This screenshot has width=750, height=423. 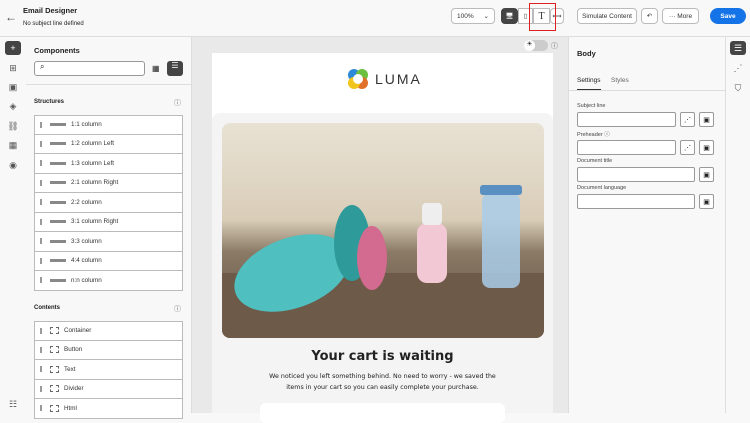 What do you see at coordinates (13, 106) in the screenshot?
I see `layers-icon: ◈` at bounding box center [13, 106].